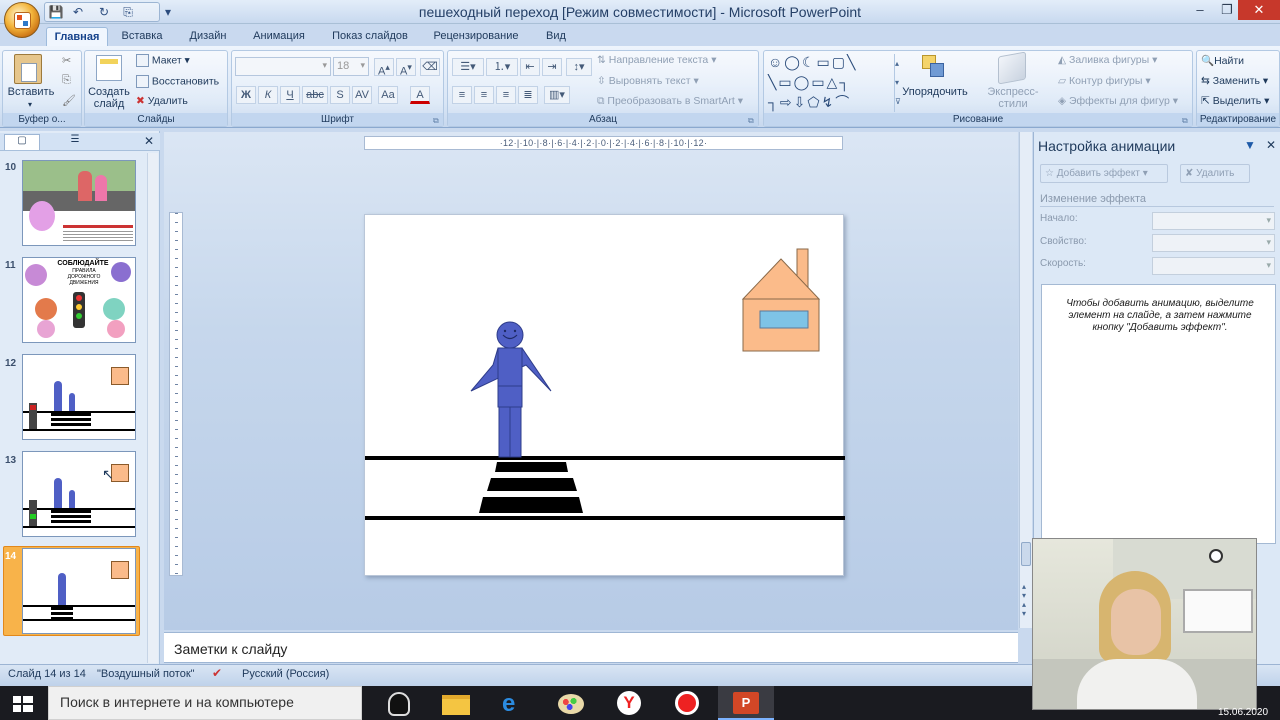  I want to click on outline-tab: ☰, so click(75, 142).